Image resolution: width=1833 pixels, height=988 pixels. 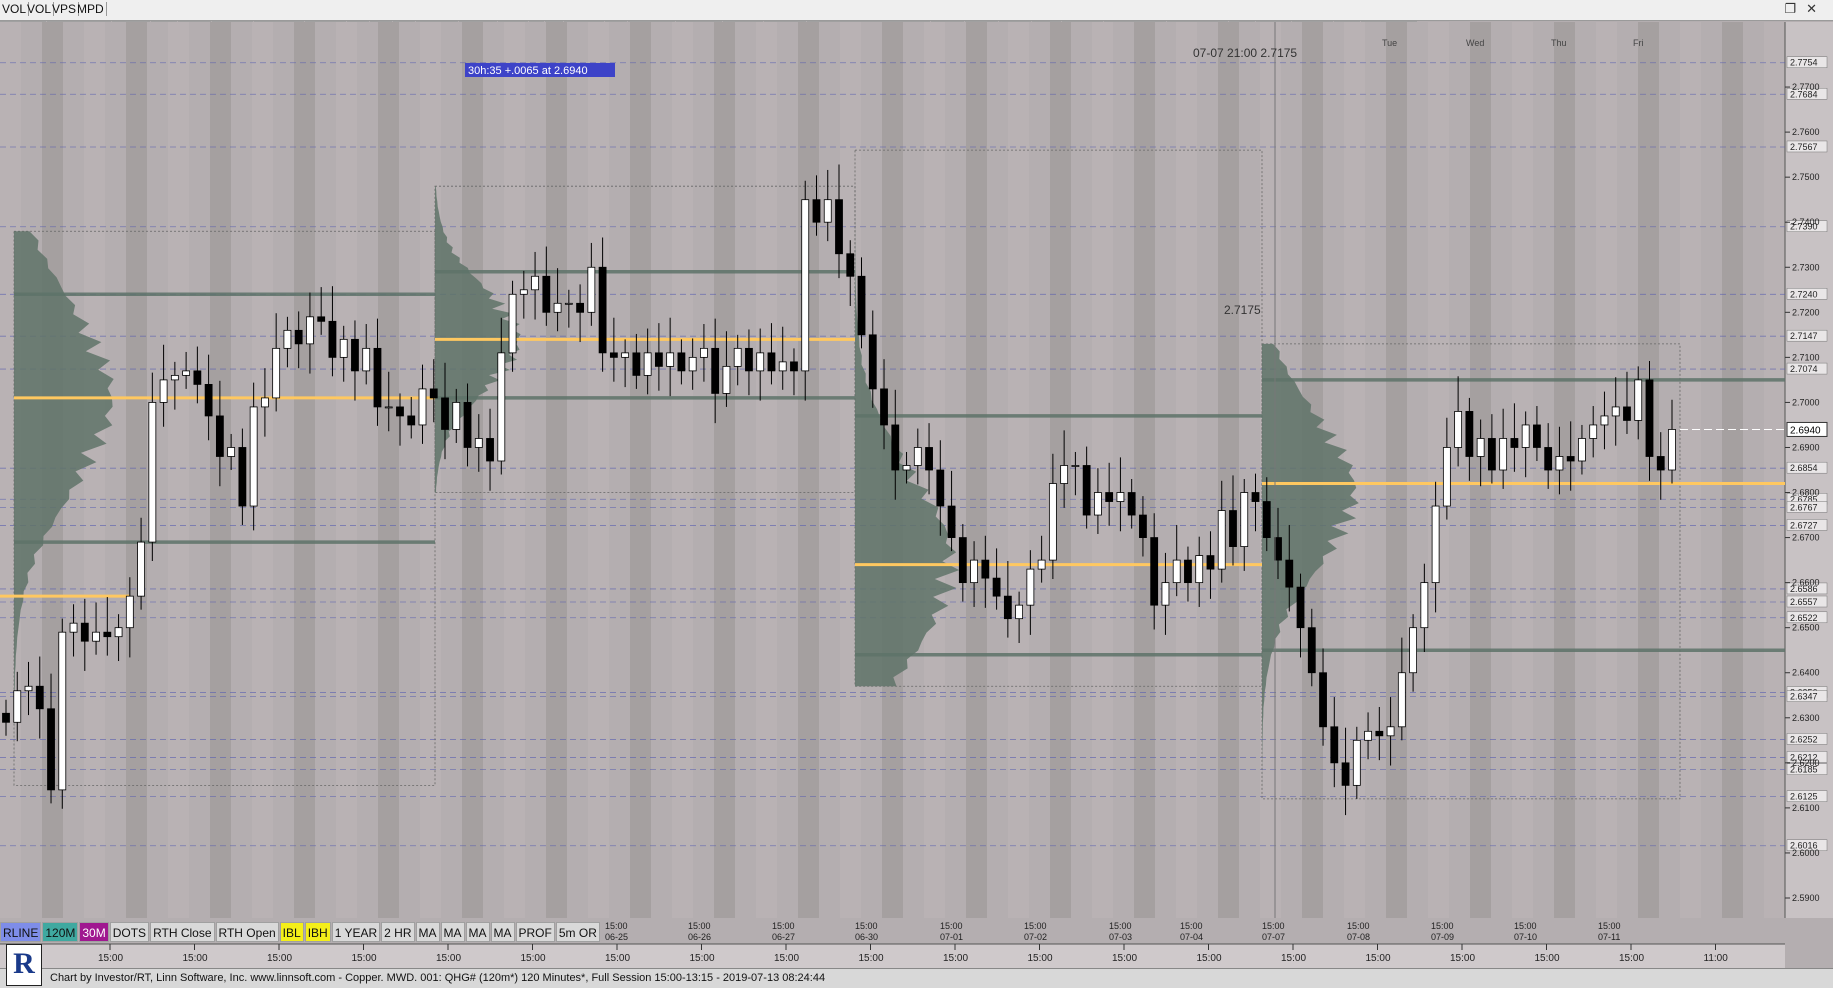 I want to click on bottom-rth-close-button: RTH Close, so click(x=182, y=932).